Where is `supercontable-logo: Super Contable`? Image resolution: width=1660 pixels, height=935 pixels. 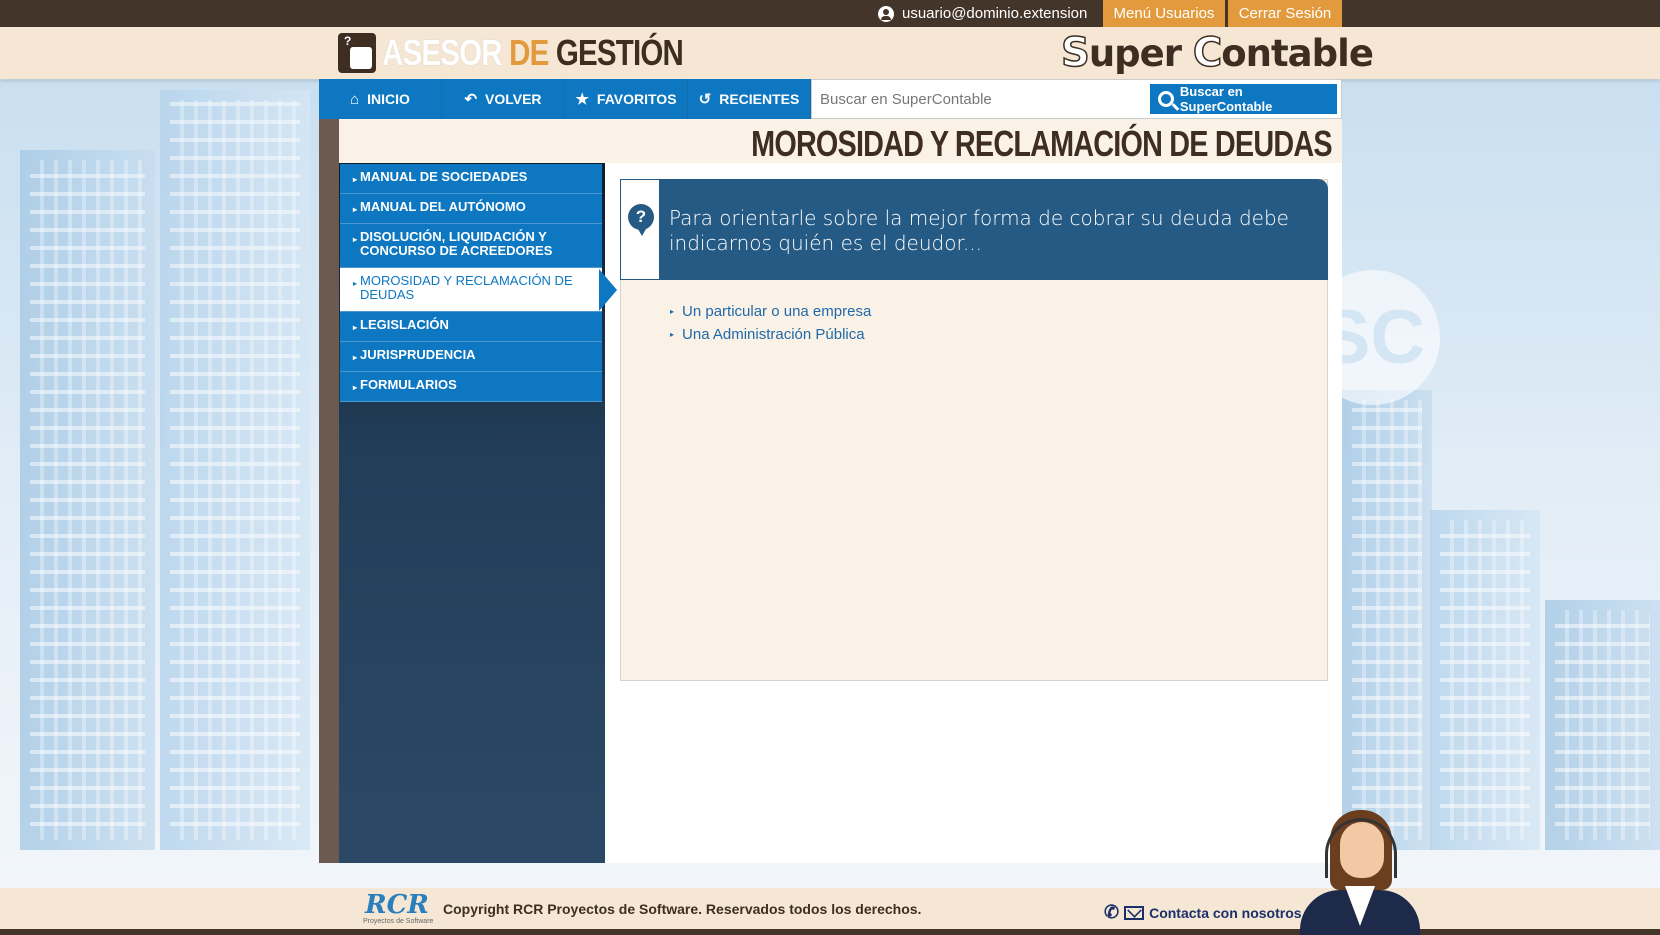 supercontable-logo: Super Contable is located at coordinates (1217, 53).